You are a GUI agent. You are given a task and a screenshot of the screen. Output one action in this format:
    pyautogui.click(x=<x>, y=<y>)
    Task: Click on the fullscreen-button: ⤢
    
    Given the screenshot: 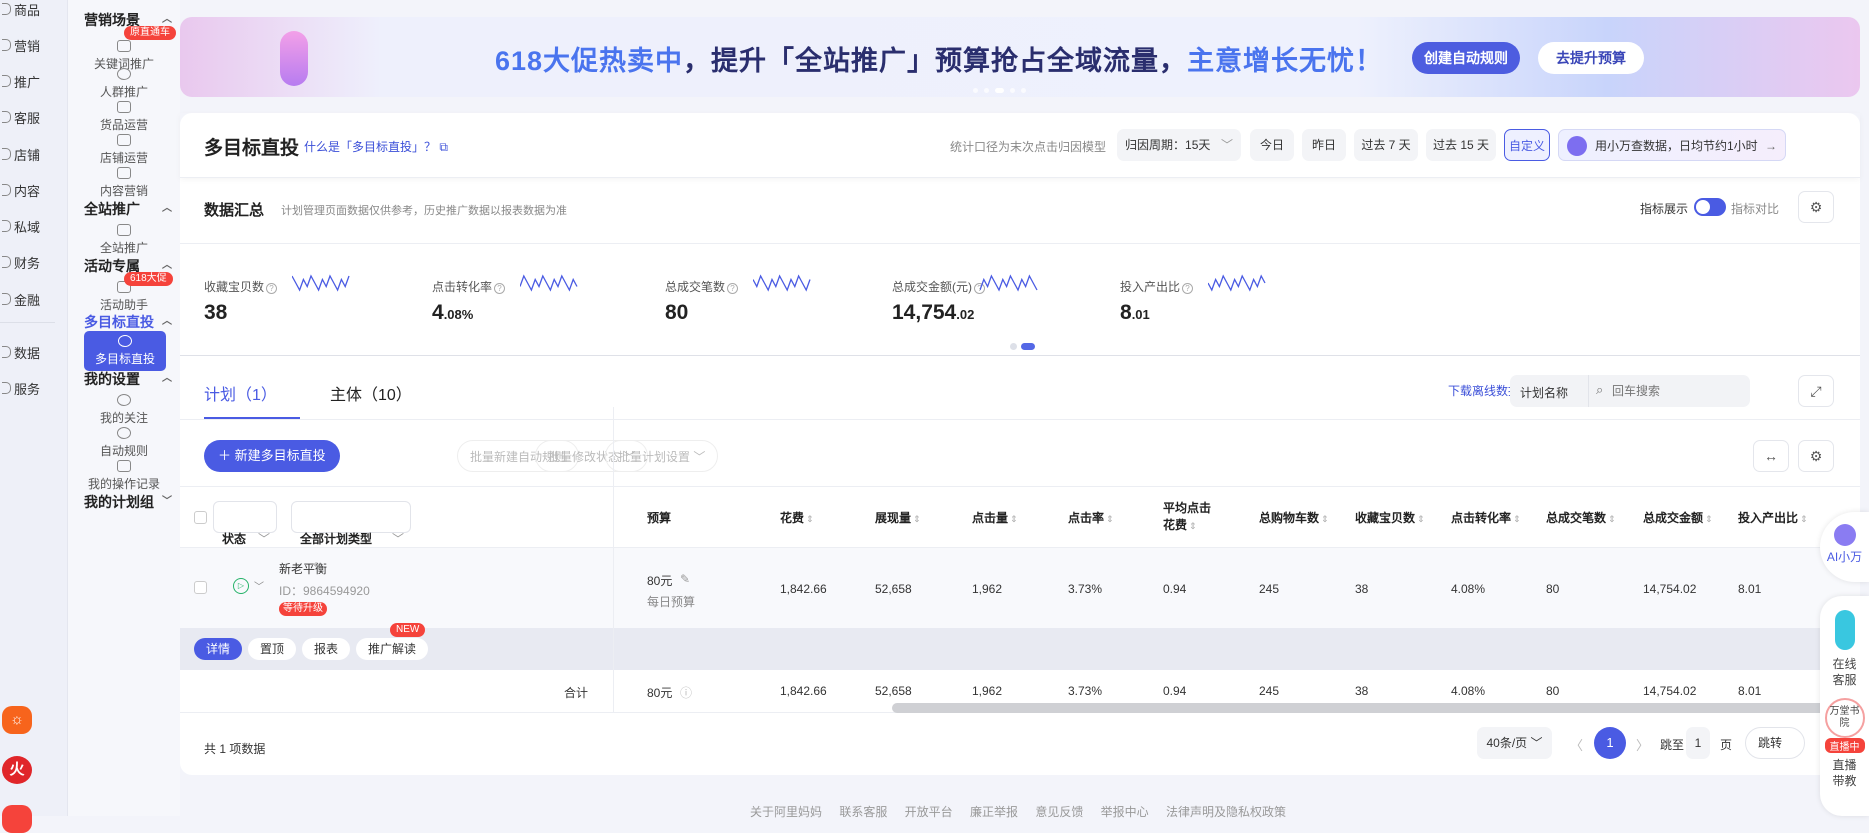 What is the action you would take?
    pyautogui.click(x=1816, y=391)
    